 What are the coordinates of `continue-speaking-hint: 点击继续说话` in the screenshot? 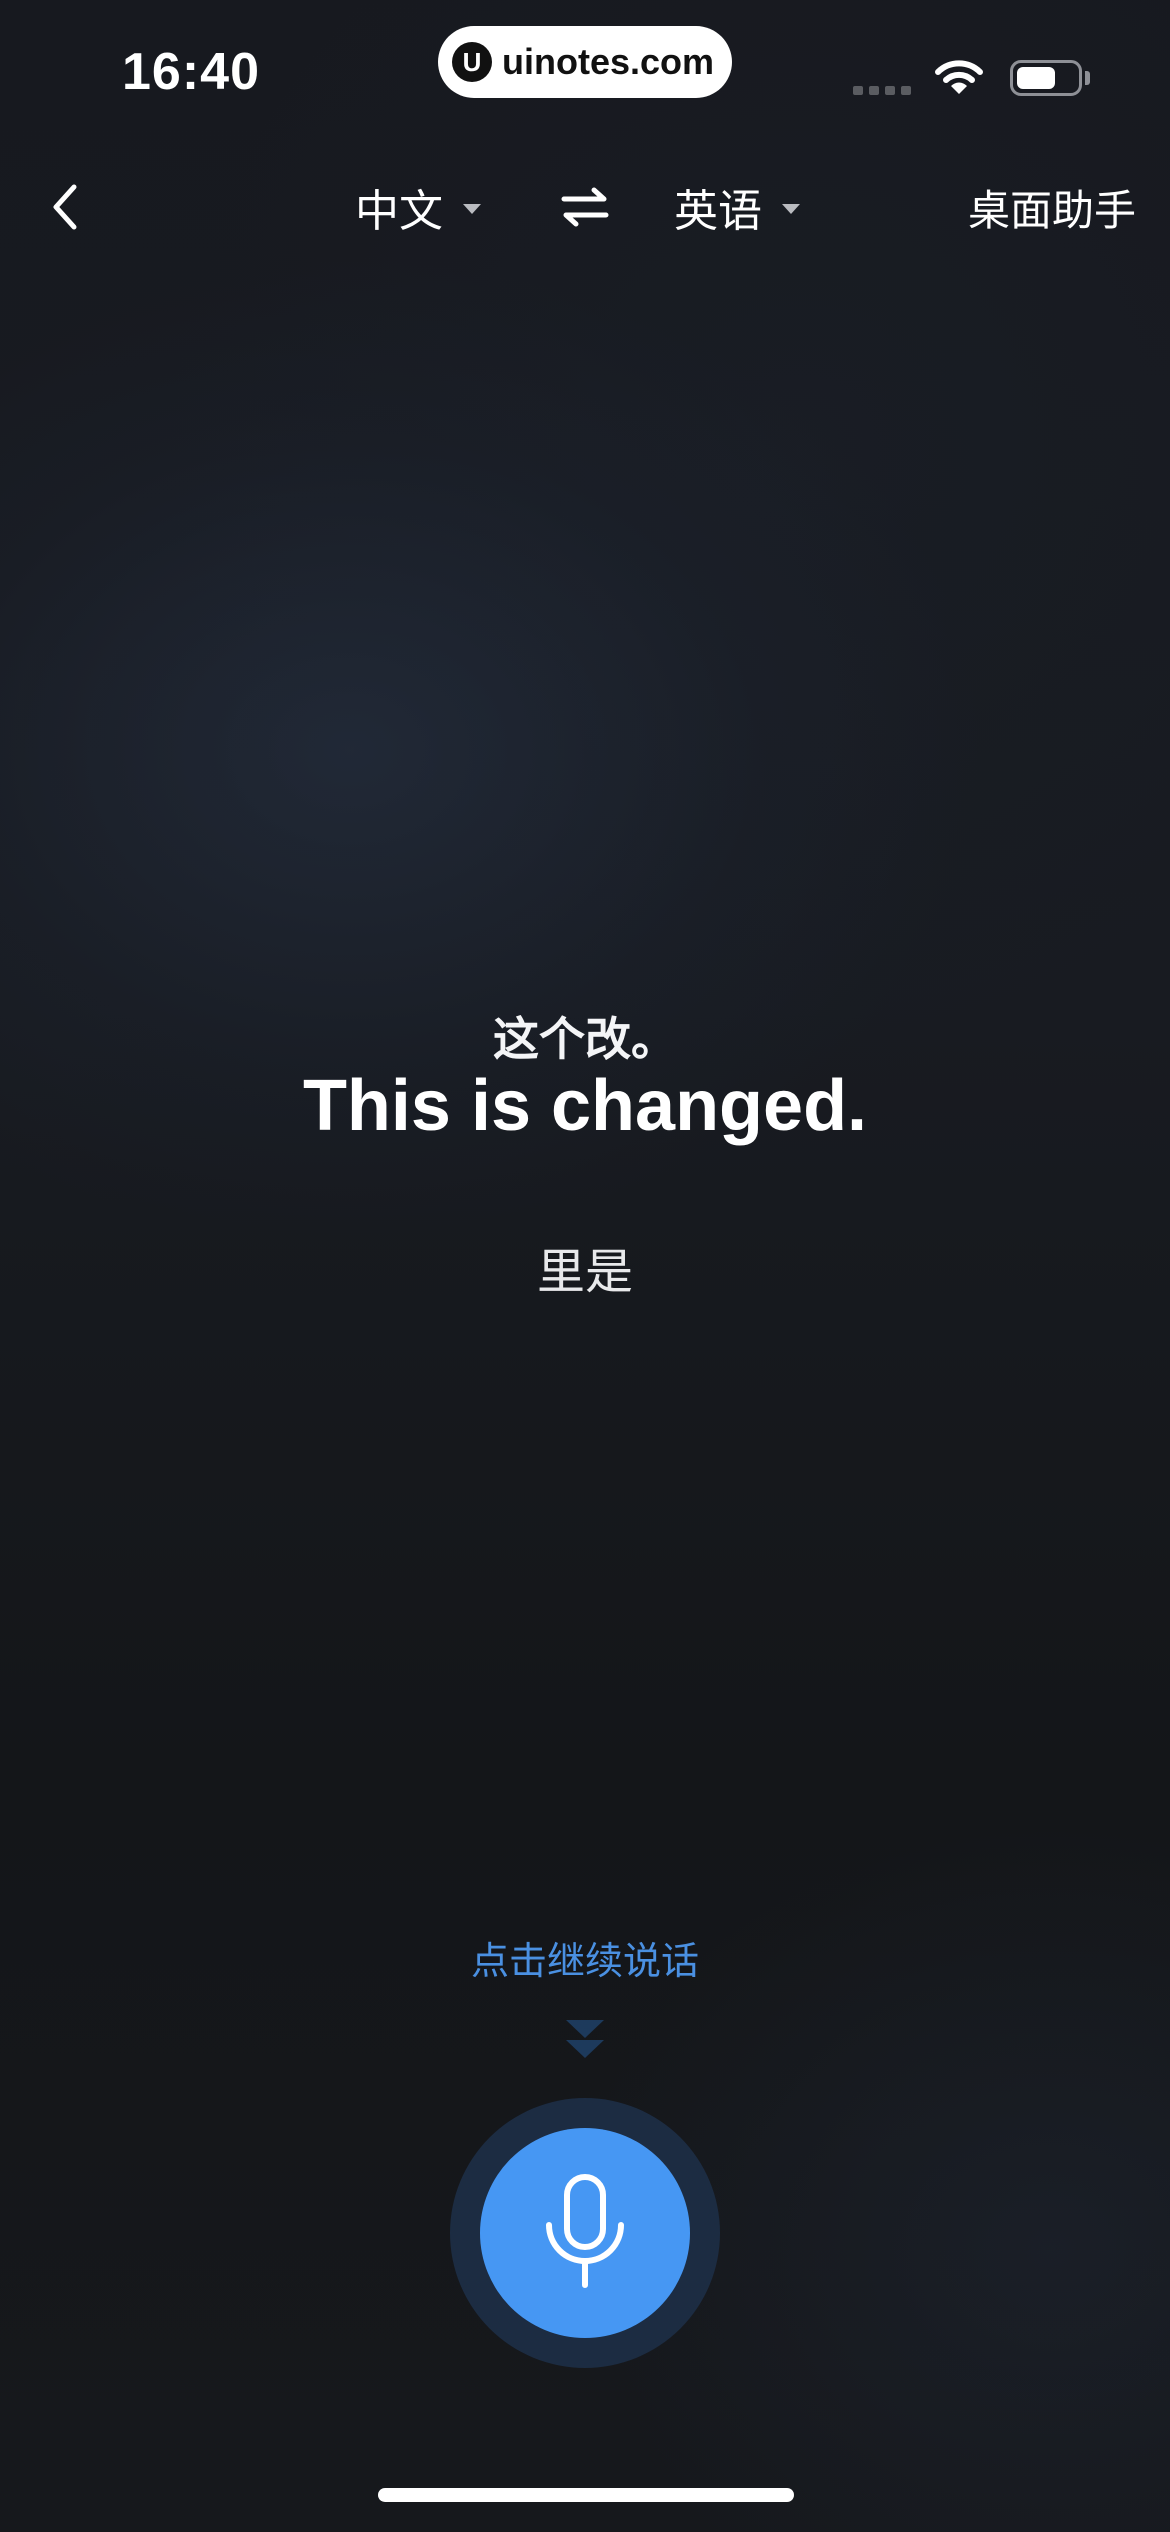 It's located at (585, 1957).